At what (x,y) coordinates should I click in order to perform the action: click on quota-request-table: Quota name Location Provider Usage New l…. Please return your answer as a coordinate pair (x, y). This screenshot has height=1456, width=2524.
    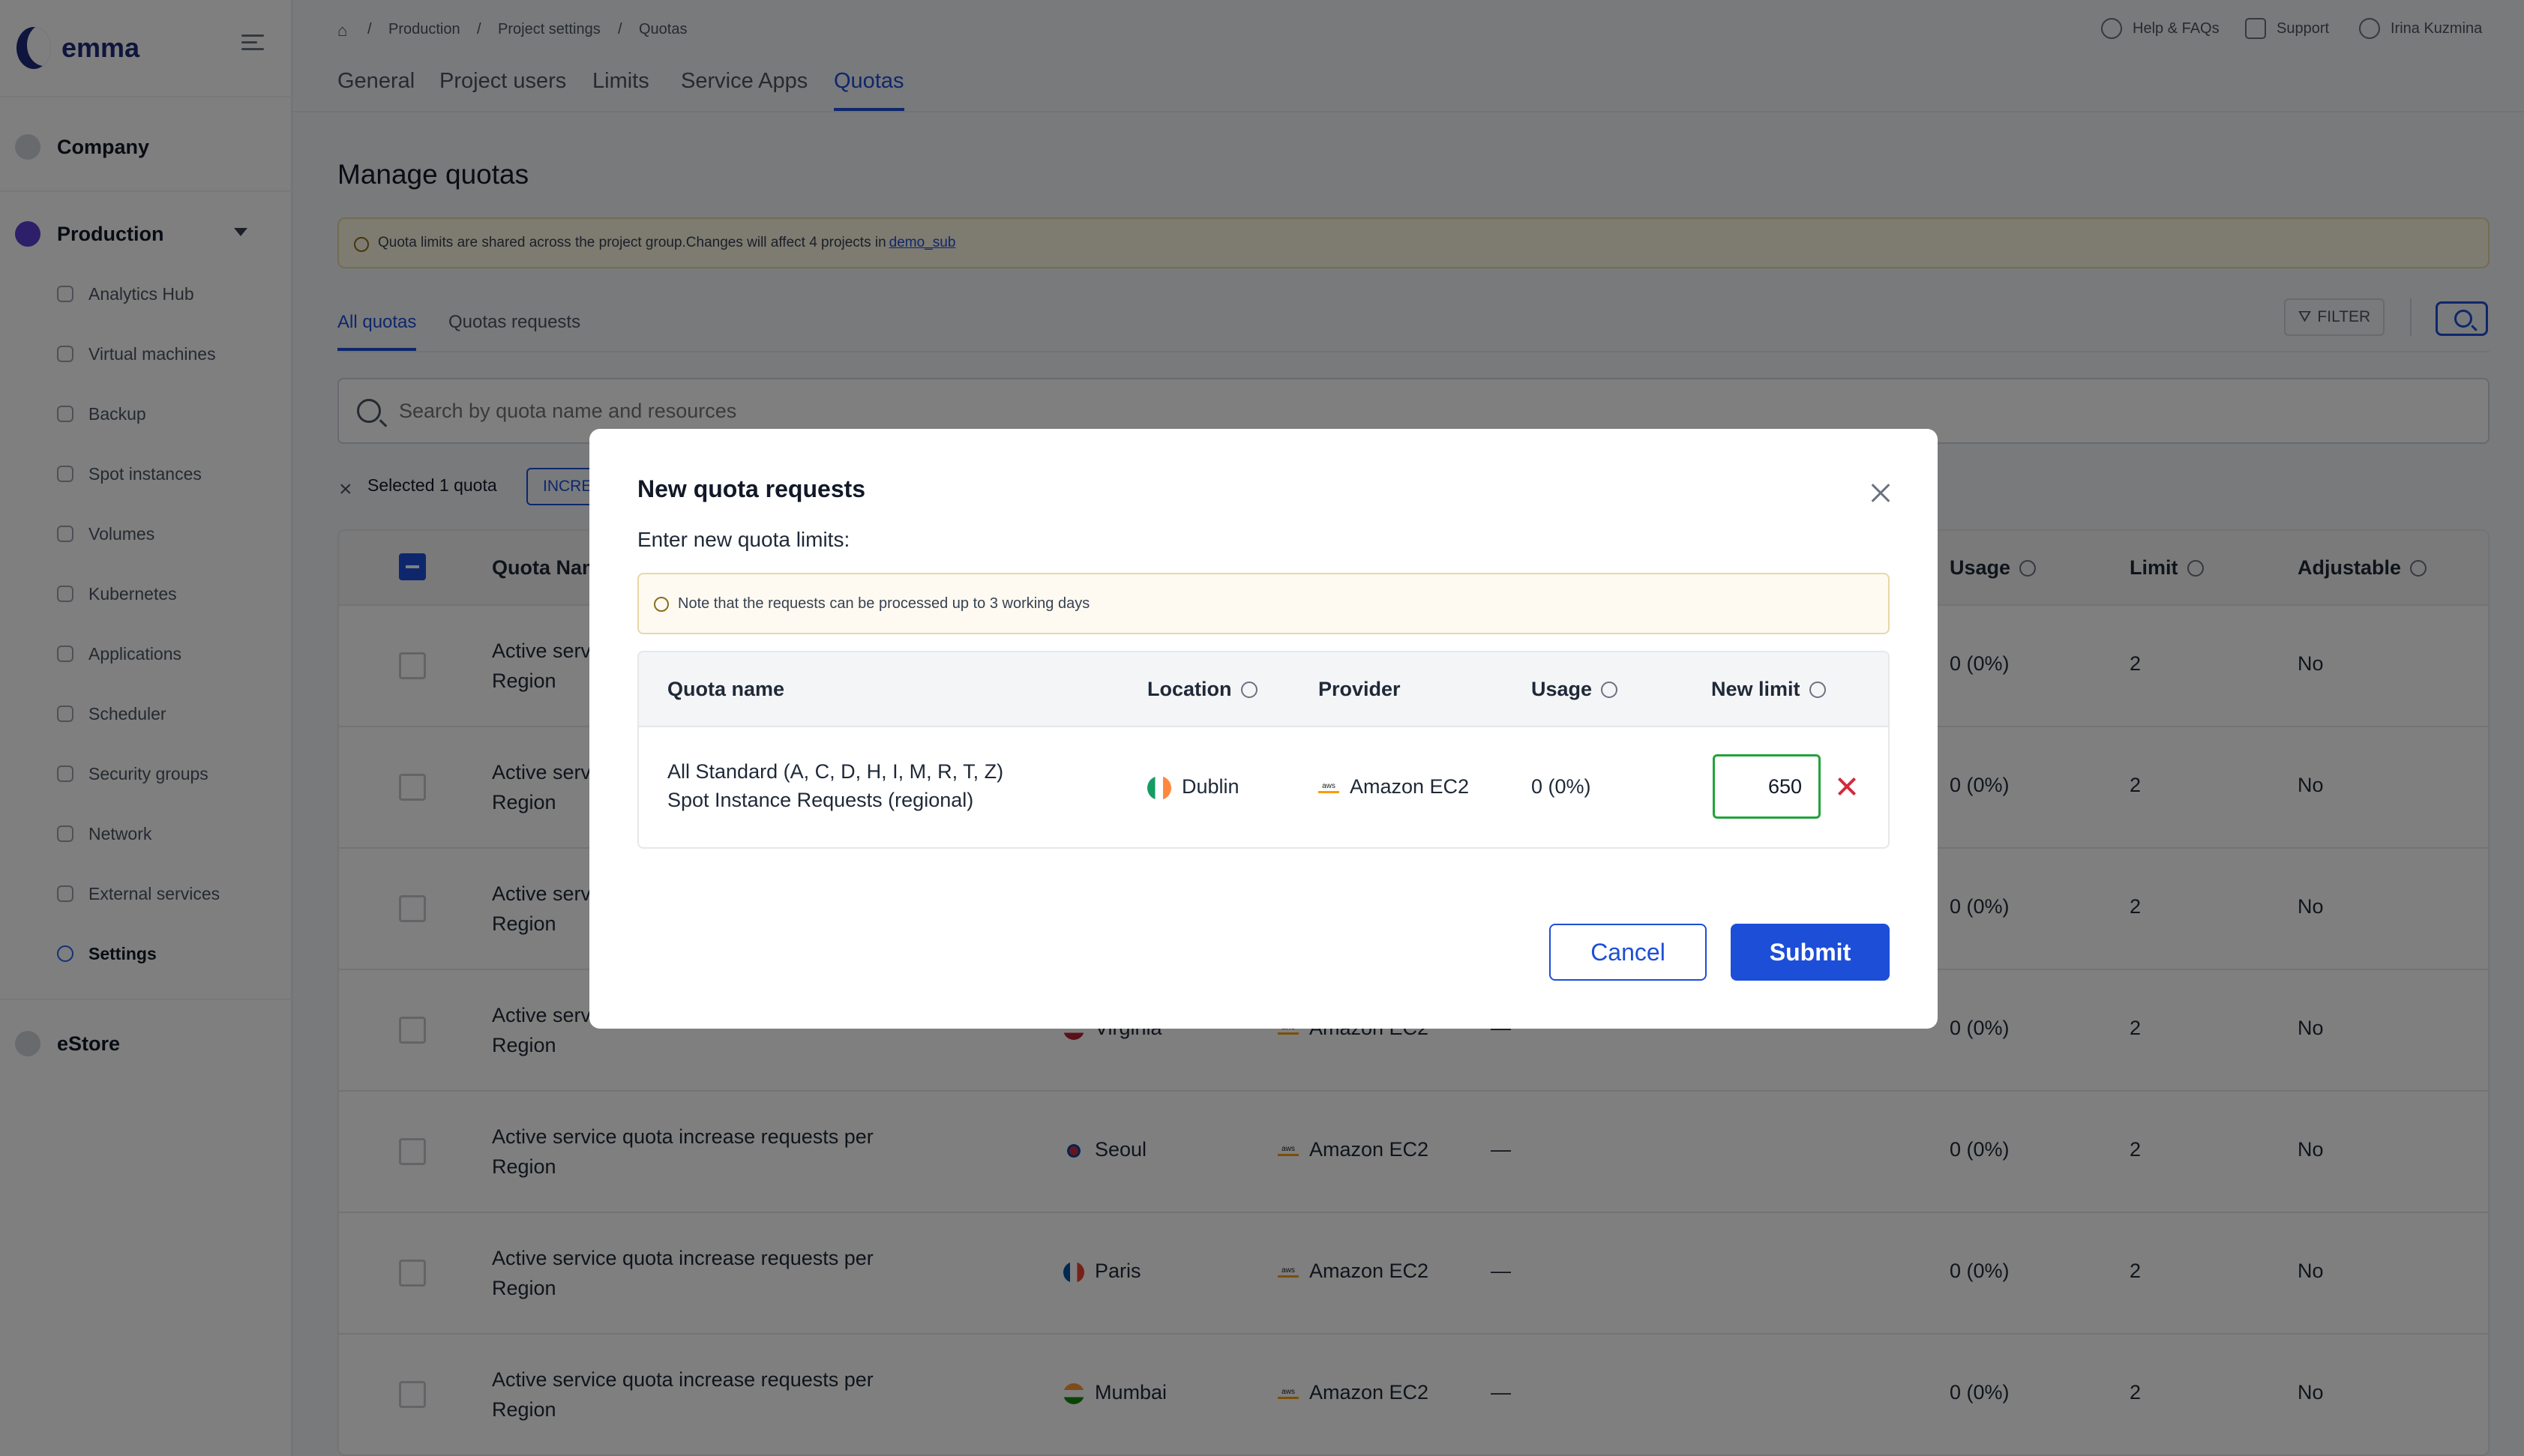
    Looking at the image, I should click on (1263, 750).